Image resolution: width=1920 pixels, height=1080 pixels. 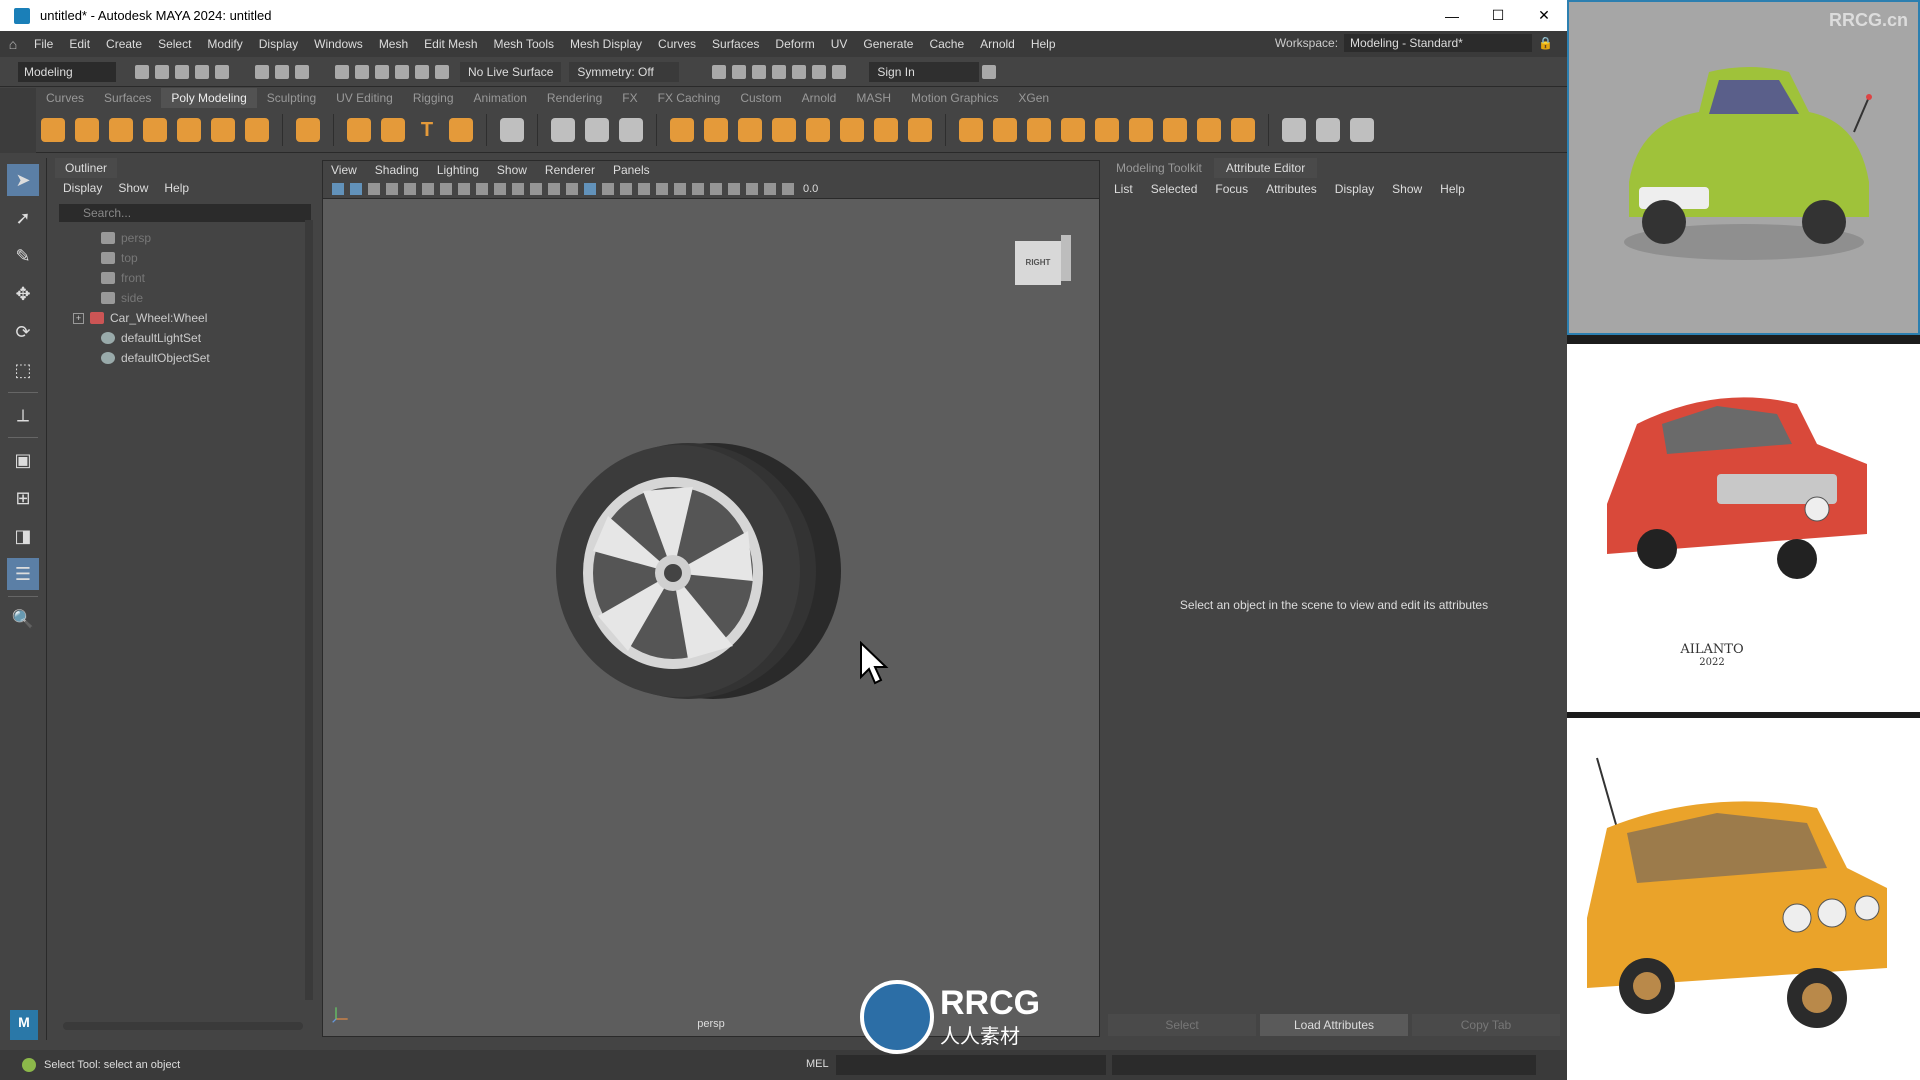 I want to click on menu-mesh-tools: Mesh Tools, so click(x=524, y=44).